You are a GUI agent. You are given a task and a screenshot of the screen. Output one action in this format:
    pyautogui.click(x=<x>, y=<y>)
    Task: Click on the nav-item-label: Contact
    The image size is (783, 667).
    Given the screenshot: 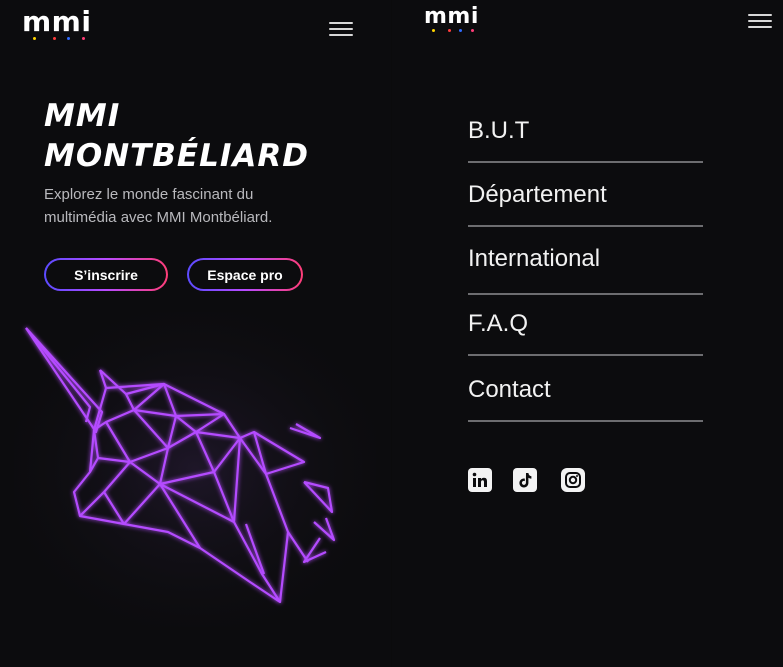 What is the action you would take?
    pyautogui.click(x=509, y=389)
    